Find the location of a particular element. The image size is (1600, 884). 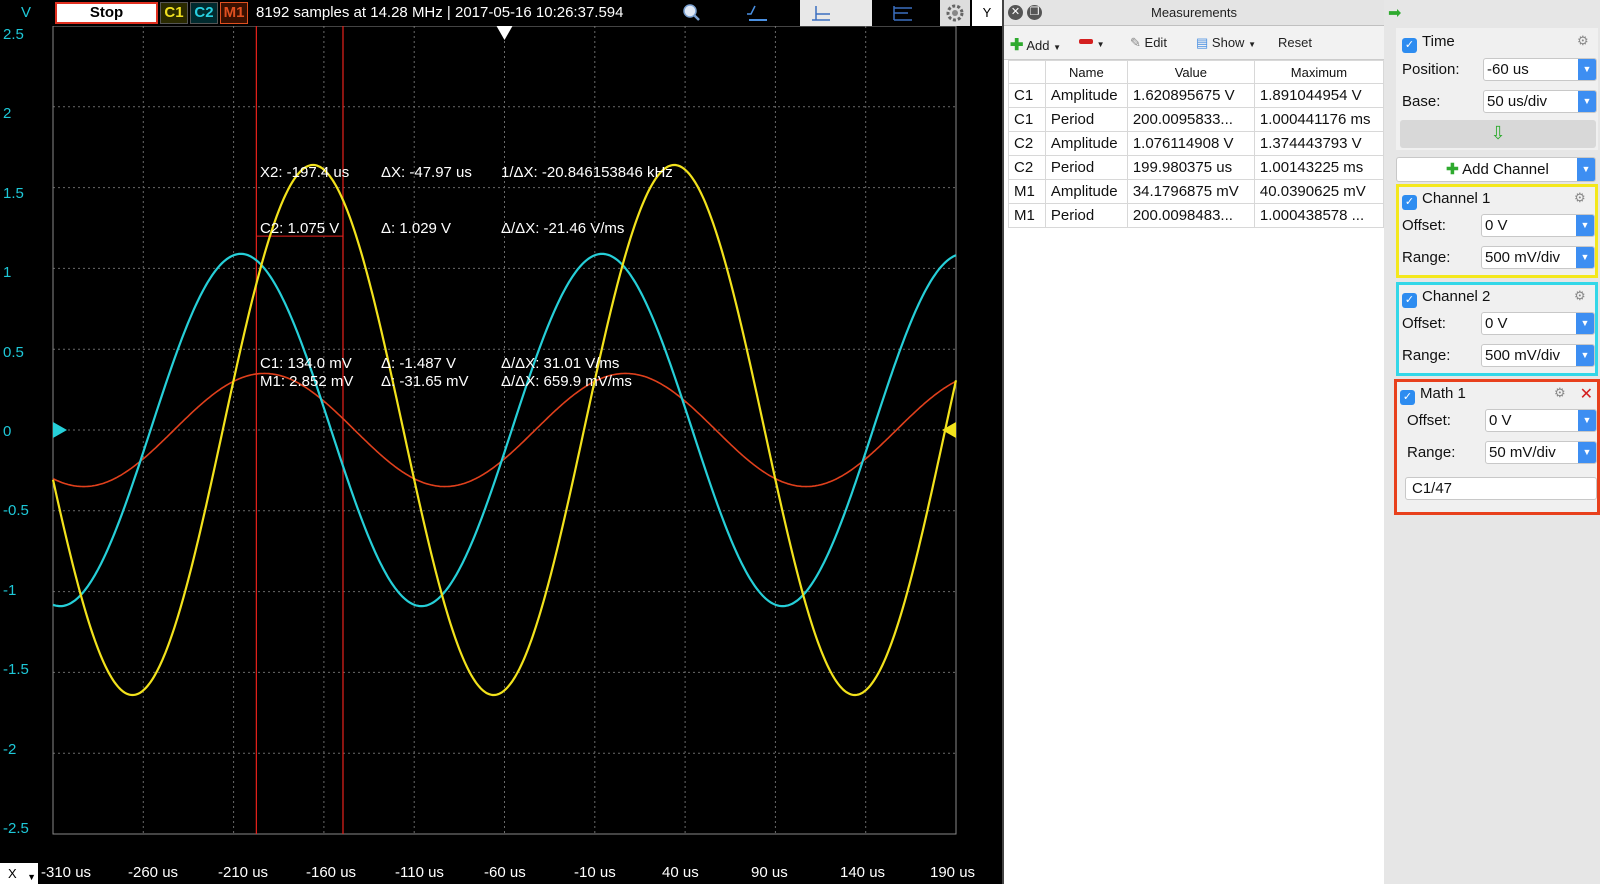

table-row: C1 Amplitude 1.620895675 V 1.891044954 V is located at coordinates (1196, 95).